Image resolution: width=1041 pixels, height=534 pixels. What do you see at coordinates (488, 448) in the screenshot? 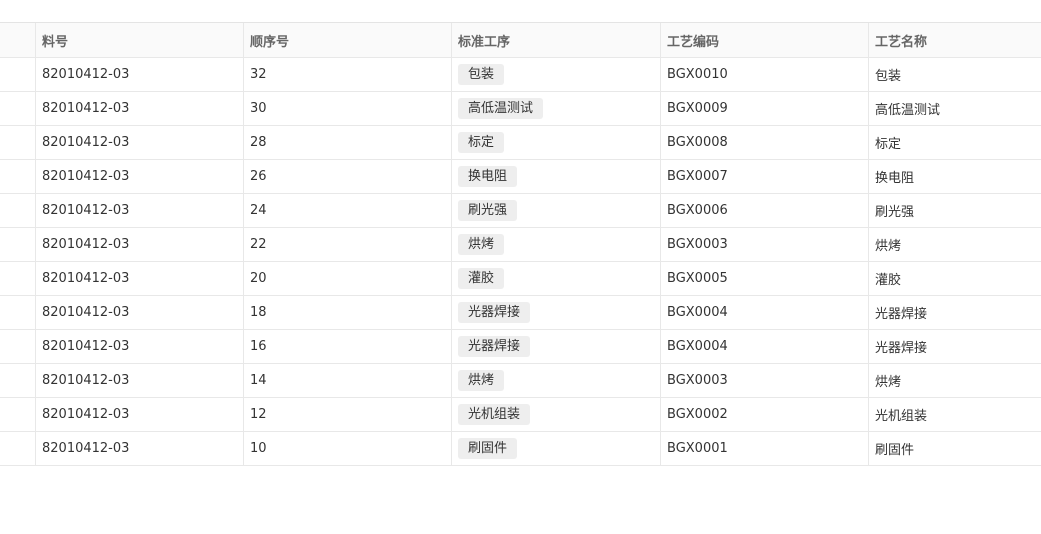
I see `std-process-tag: 刷固件` at bounding box center [488, 448].